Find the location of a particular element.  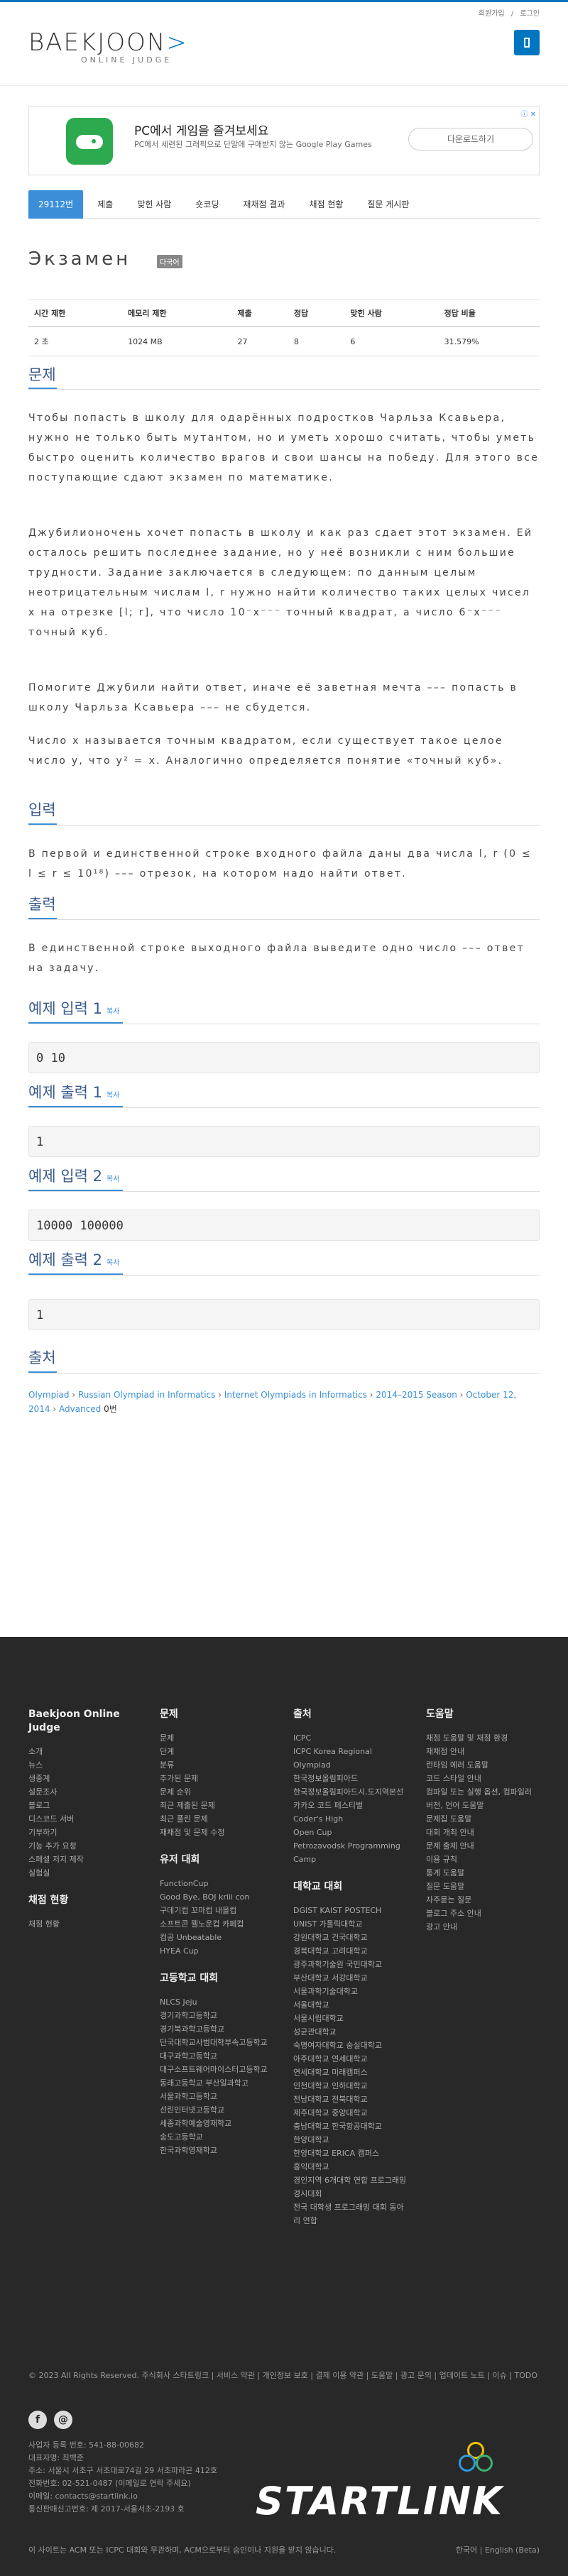

footer-link: 코드 스타일 안내 is located at coordinates (483, 1778).